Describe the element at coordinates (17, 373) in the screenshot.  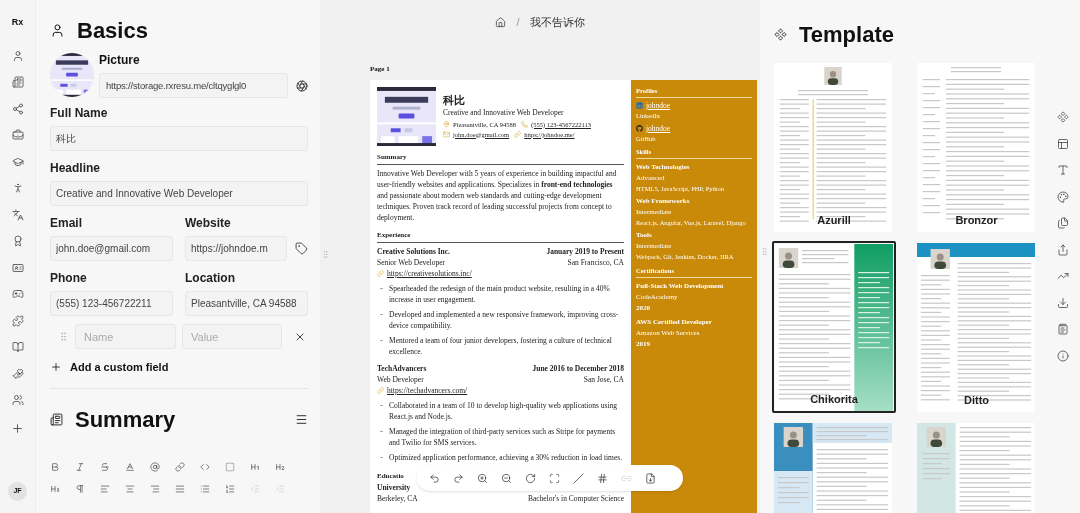
I see `hand-heart-icon` at that location.